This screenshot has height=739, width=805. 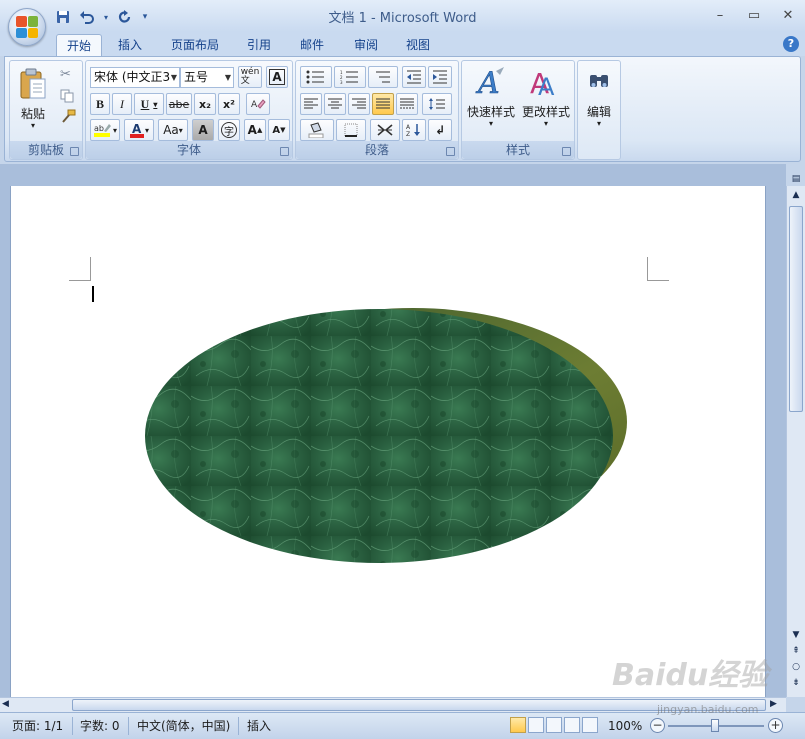 What do you see at coordinates (149, 104) in the screenshot?
I see `underline-button: U ▾` at bounding box center [149, 104].